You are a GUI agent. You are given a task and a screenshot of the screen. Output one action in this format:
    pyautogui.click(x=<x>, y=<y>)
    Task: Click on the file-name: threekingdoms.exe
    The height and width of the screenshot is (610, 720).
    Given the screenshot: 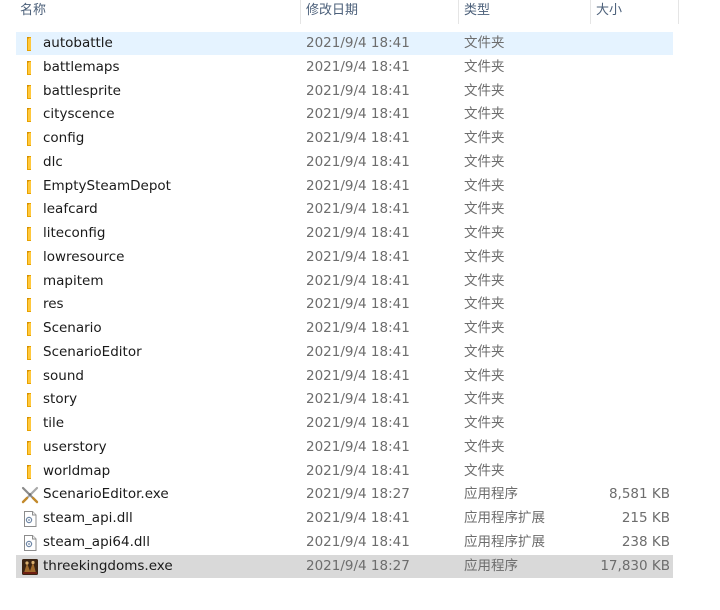 What is the action you would take?
    pyautogui.click(x=108, y=565)
    